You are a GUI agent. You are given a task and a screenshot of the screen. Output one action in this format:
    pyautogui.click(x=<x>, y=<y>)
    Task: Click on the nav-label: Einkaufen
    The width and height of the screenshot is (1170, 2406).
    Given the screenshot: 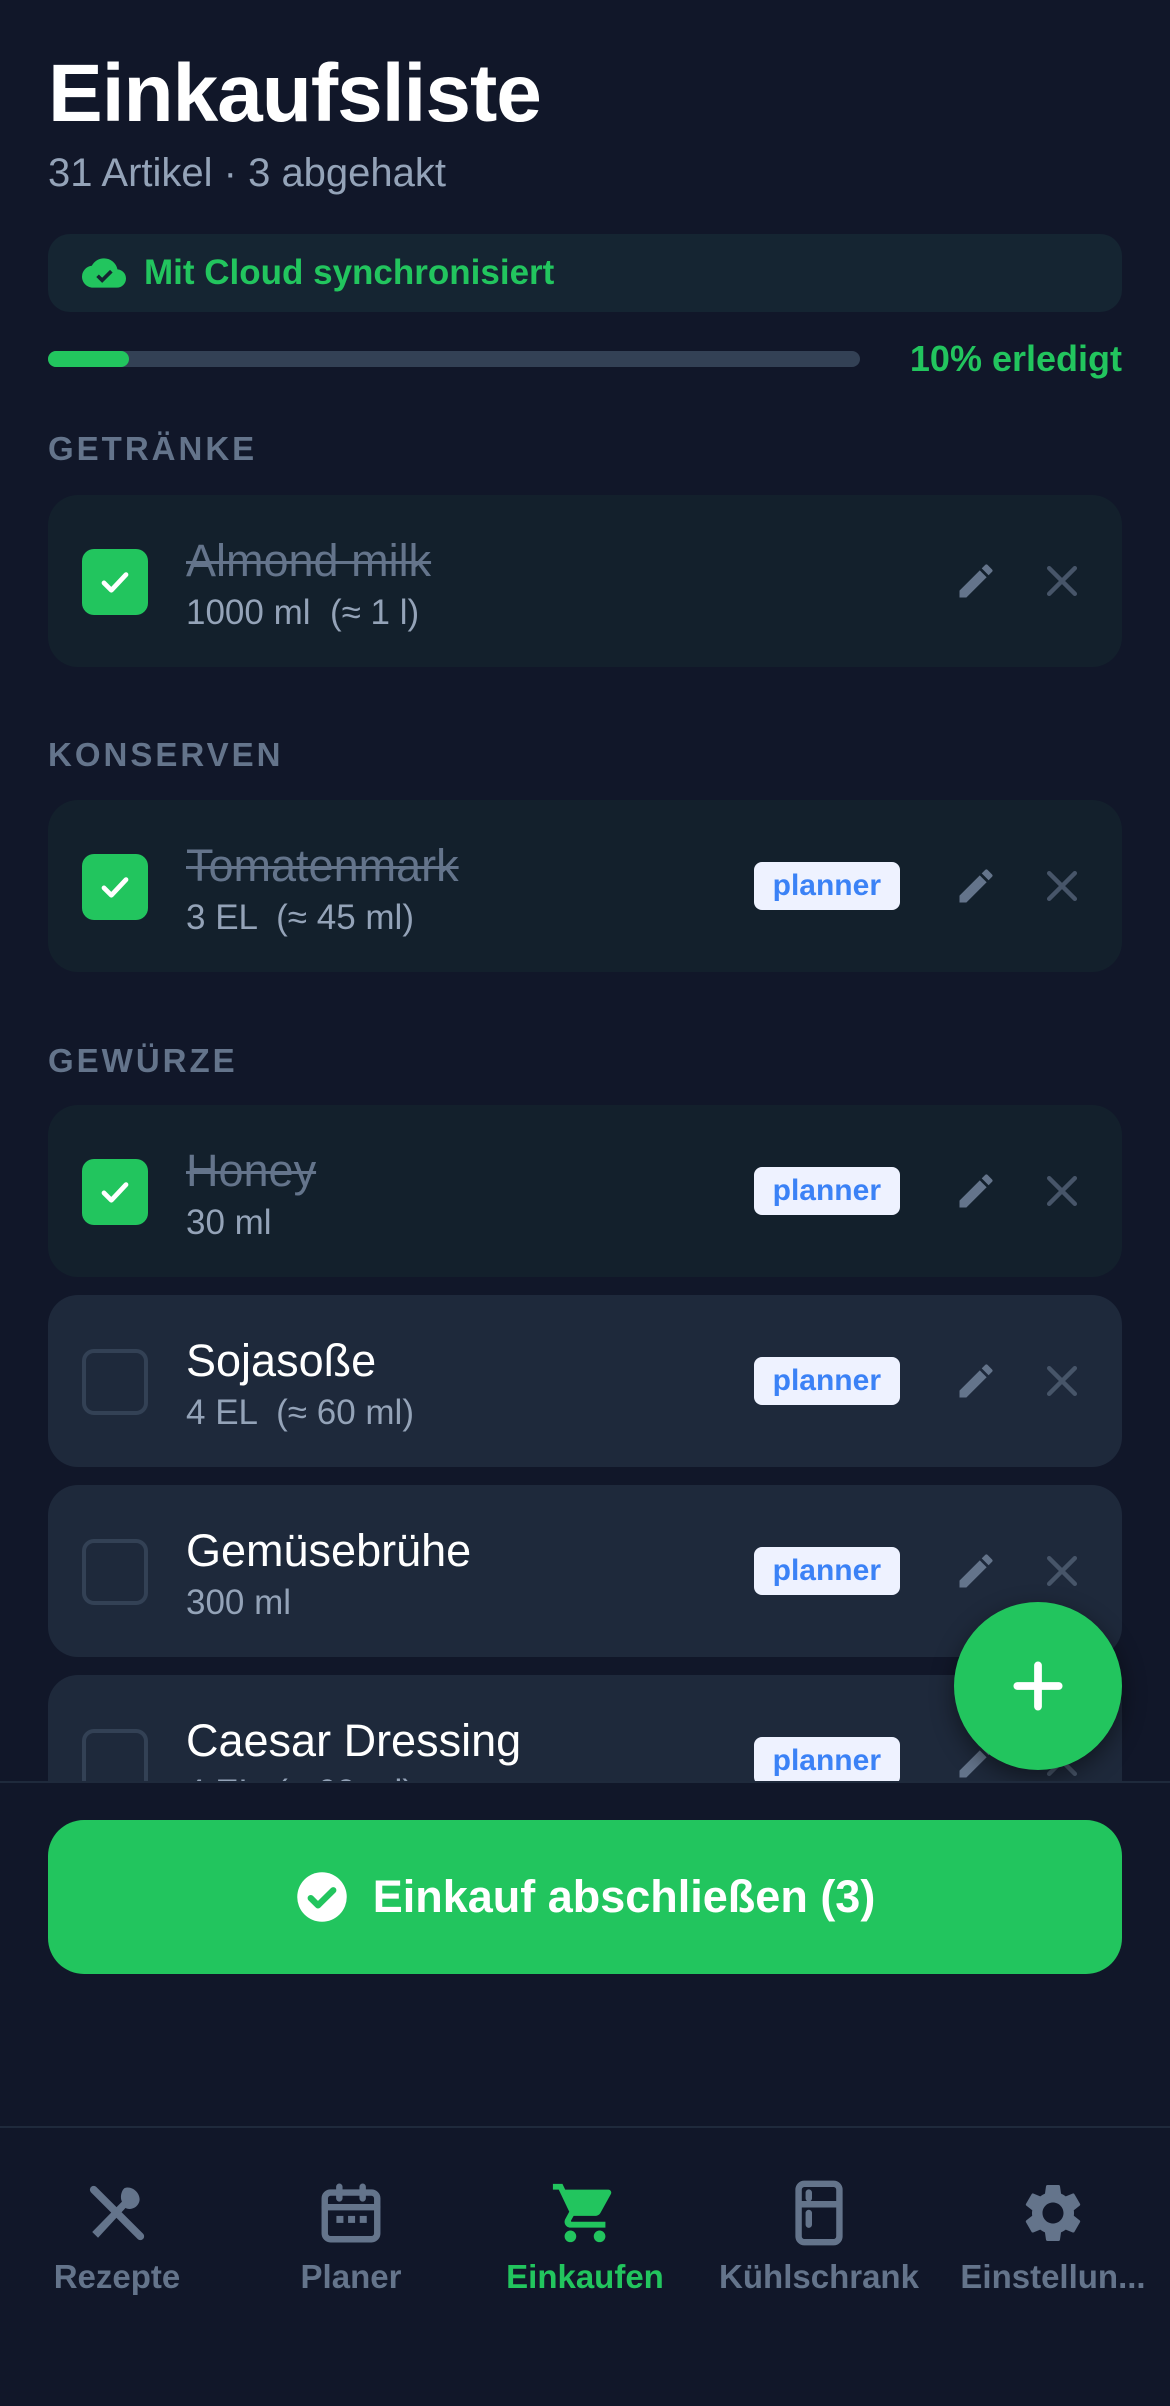 What is the action you would take?
    pyautogui.click(x=585, y=2276)
    